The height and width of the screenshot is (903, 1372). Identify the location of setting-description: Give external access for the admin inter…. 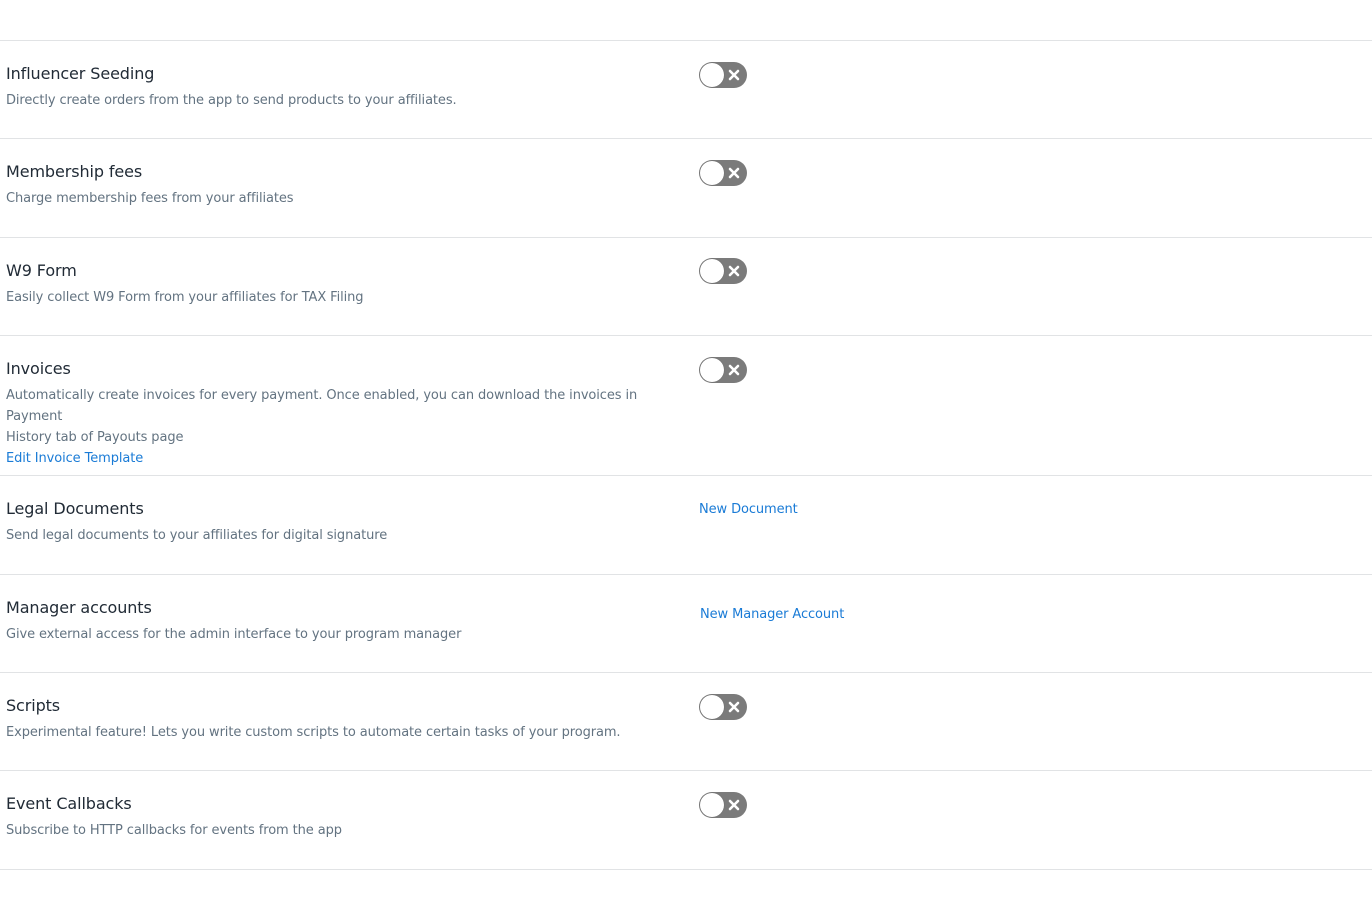
(234, 634).